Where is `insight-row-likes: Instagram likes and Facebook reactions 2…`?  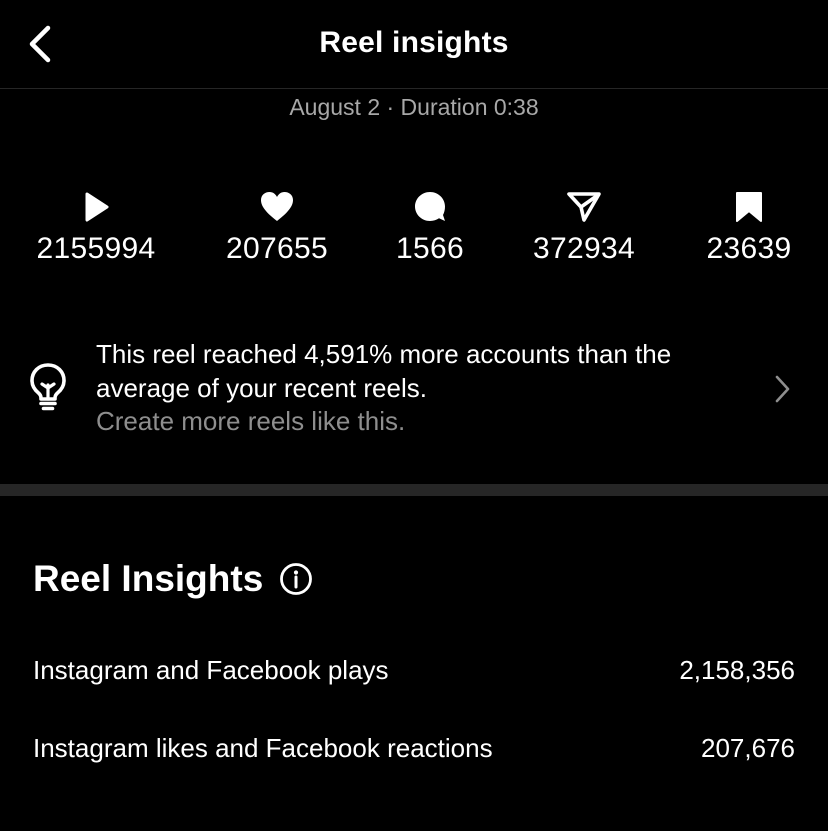
insight-row-likes: Instagram likes and Facebook reactions 2… is located at coordinates (414, 748).